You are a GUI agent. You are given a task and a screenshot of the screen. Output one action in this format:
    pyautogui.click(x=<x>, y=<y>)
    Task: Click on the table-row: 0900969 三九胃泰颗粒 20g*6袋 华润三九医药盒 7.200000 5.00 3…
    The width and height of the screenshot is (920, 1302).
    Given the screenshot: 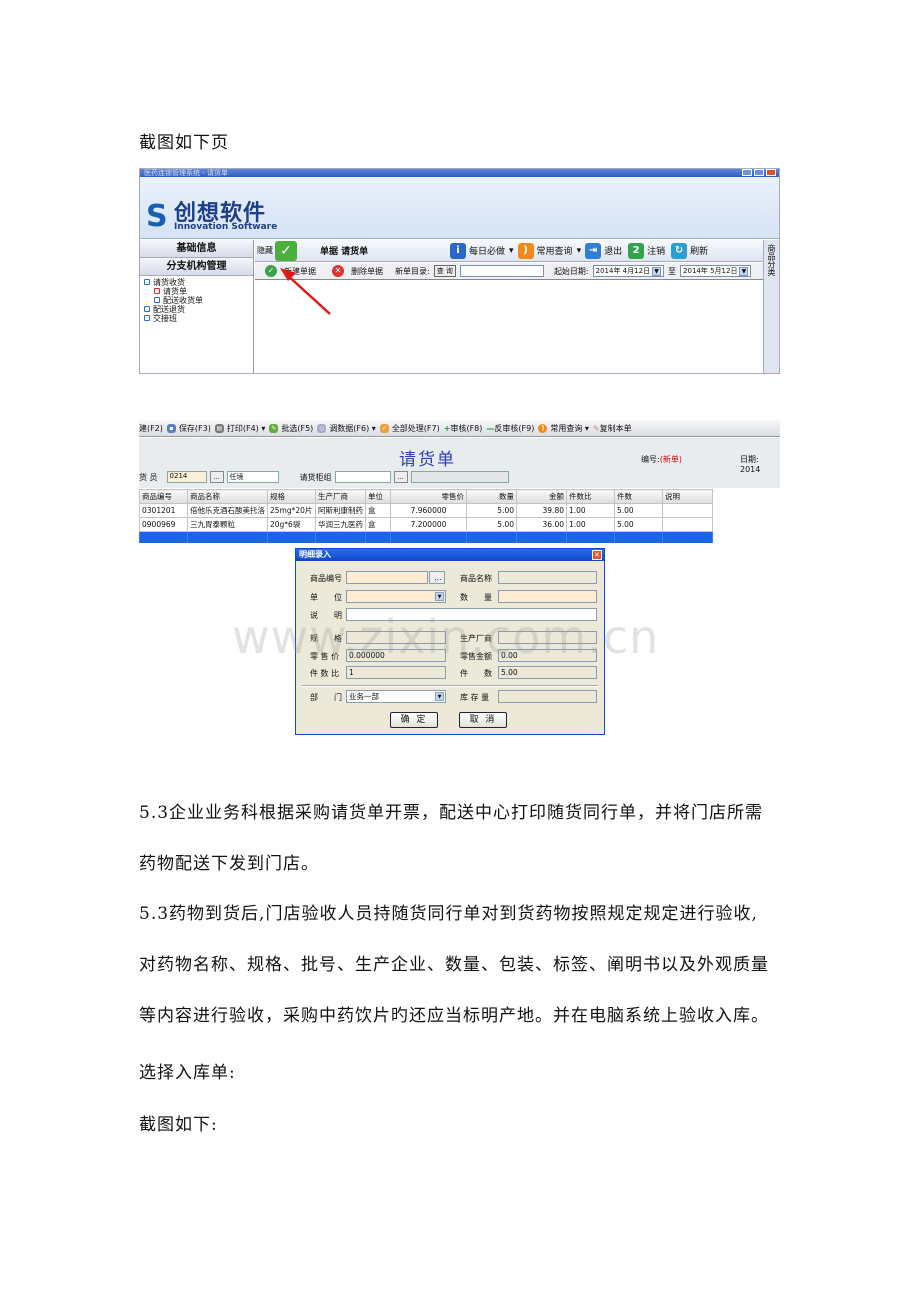 What is the action you would take?
    pyautogui.click(x=426, y=524)
    